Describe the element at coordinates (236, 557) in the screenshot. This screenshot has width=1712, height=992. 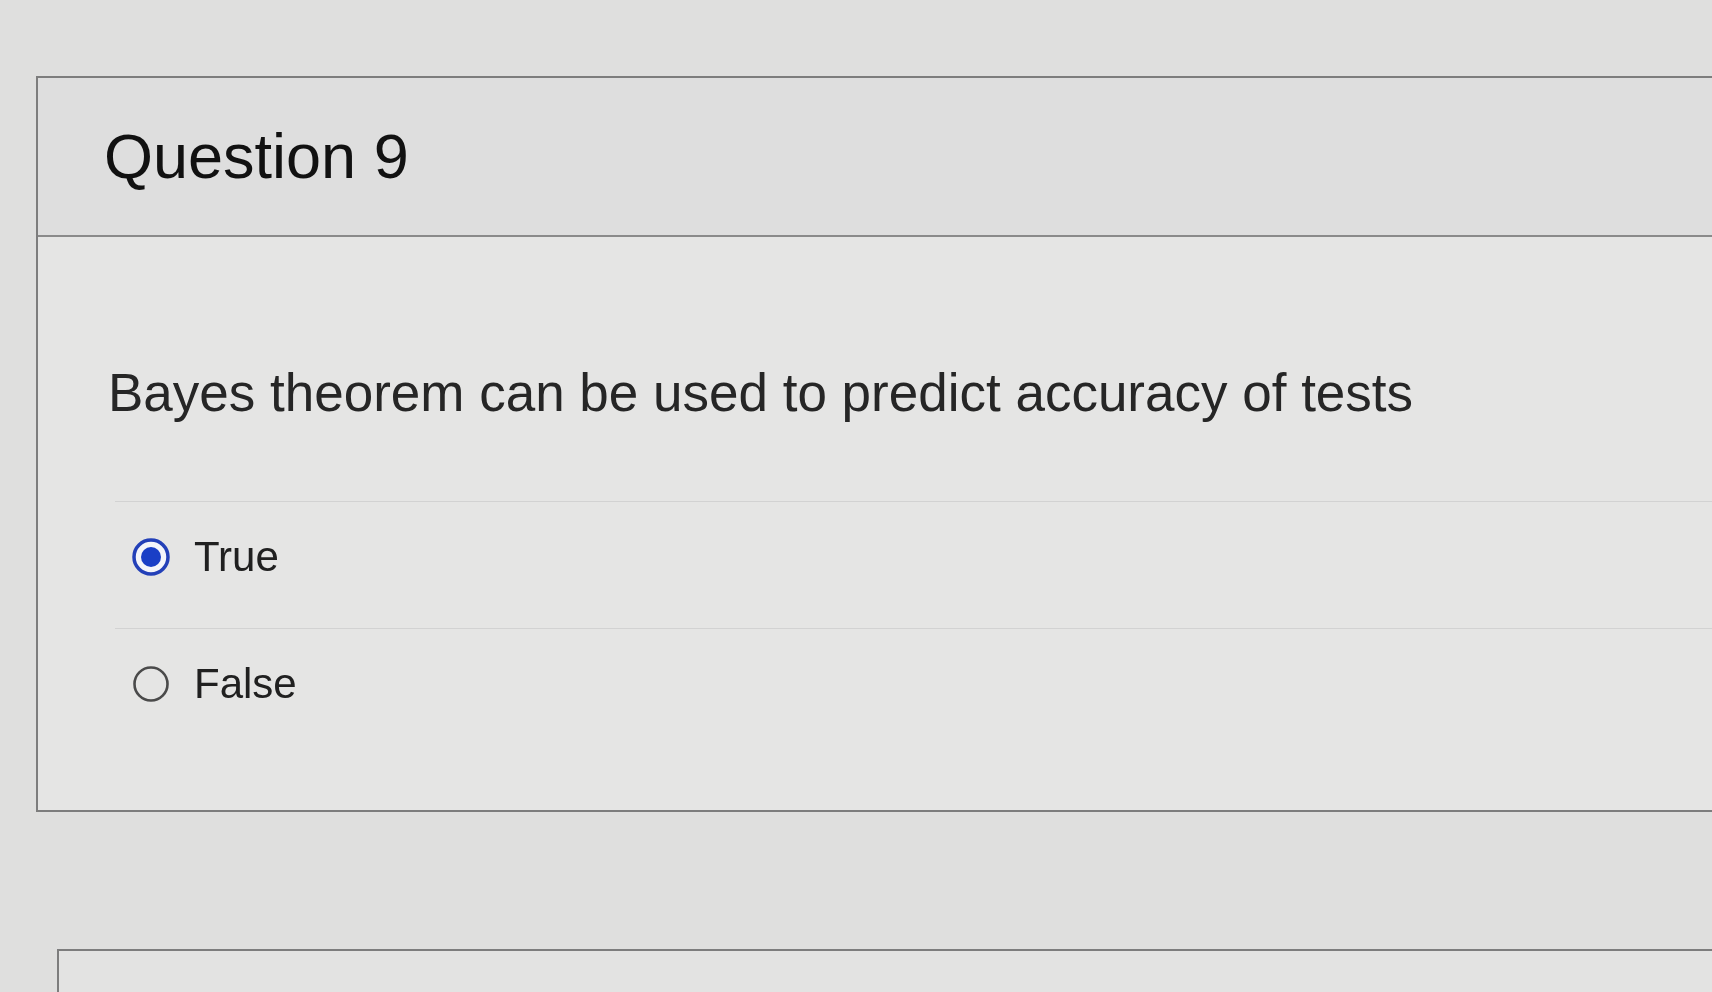
I see `answer-label: True` at that location.